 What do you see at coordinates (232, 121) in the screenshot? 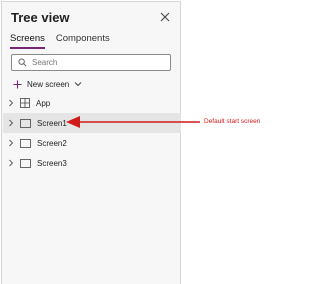
I see `annotation-label: Default start screen` at bounding box center [232, 121].